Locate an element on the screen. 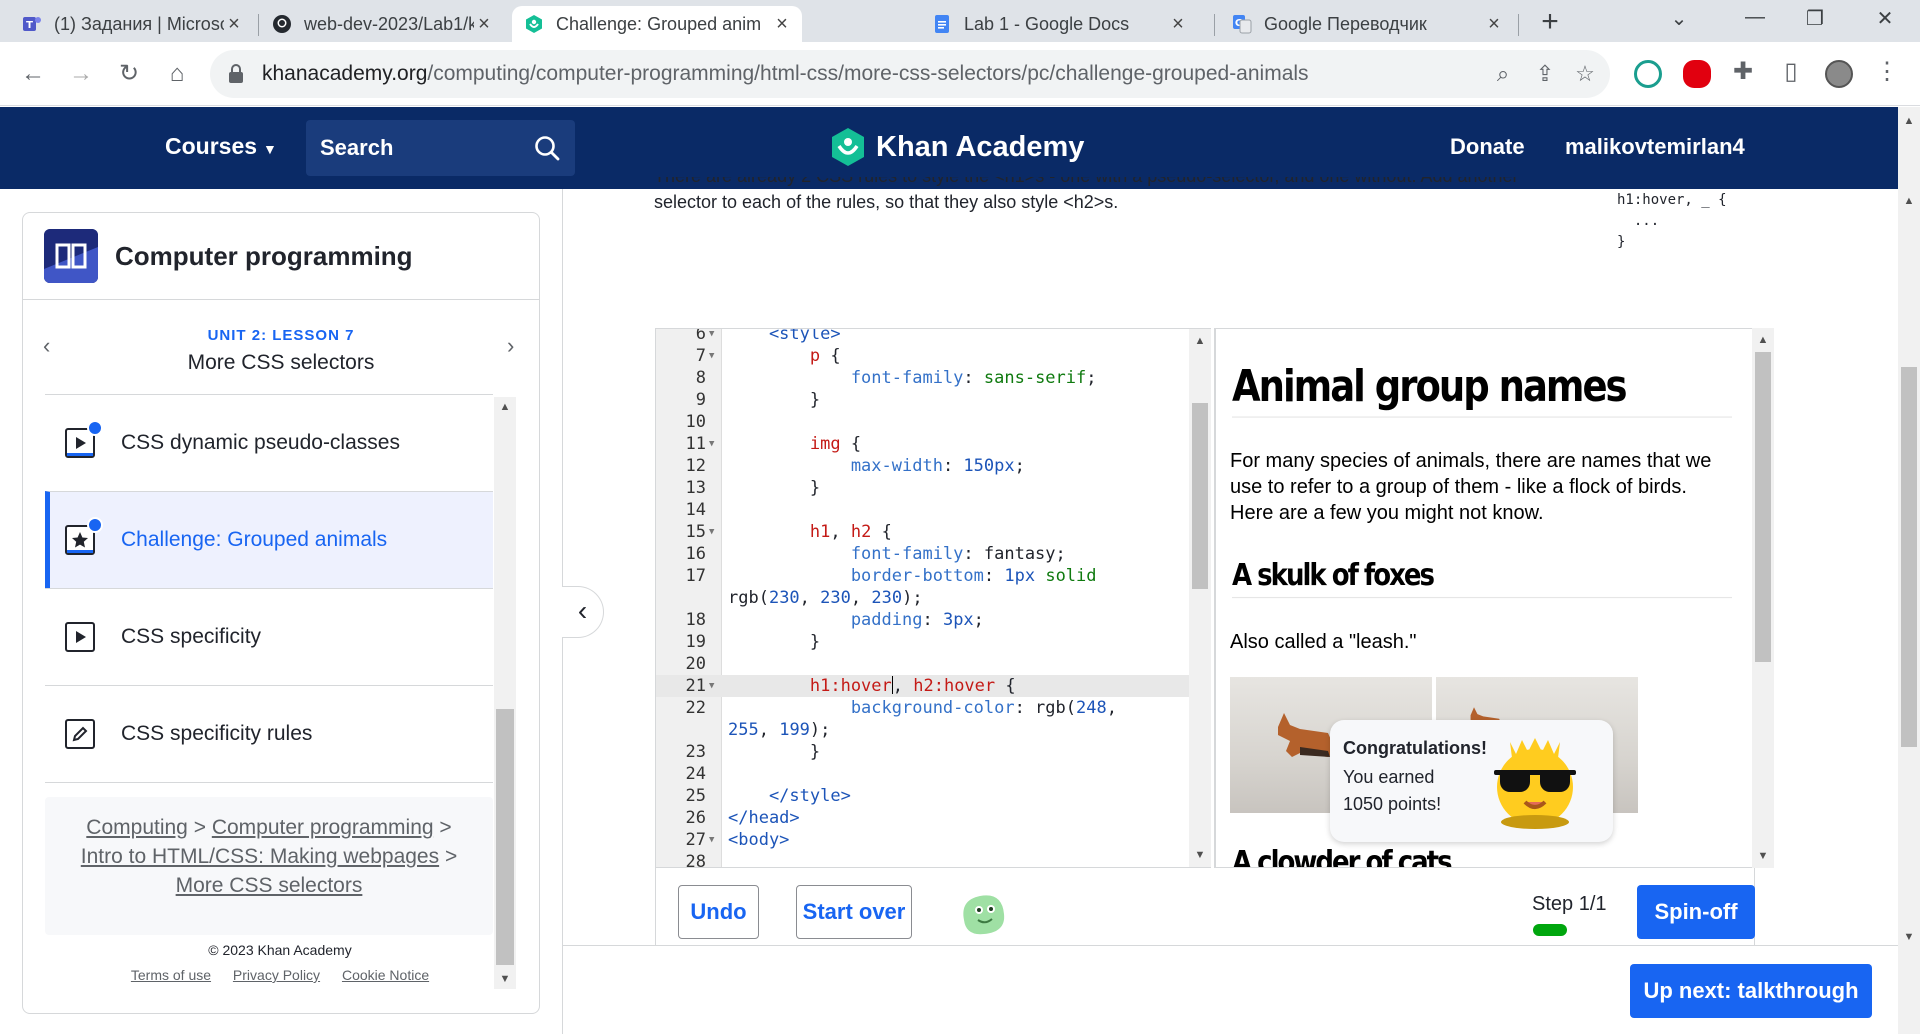  zoom-icon: ⌕ is located at coordinates (1503, 75).